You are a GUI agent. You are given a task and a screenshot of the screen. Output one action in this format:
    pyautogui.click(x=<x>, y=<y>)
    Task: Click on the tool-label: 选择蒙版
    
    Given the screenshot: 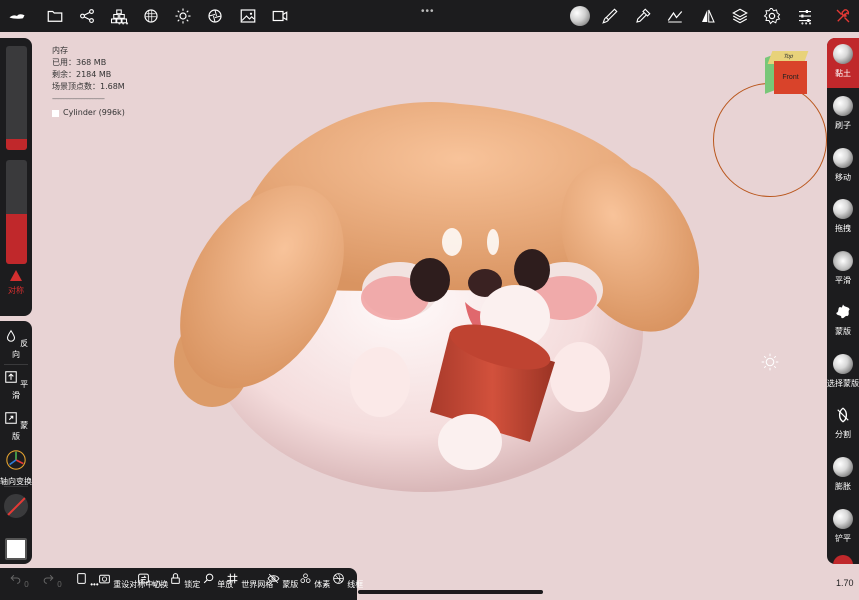 What is the action you would take?
    pyautogui.click(x=843, y=383)
    